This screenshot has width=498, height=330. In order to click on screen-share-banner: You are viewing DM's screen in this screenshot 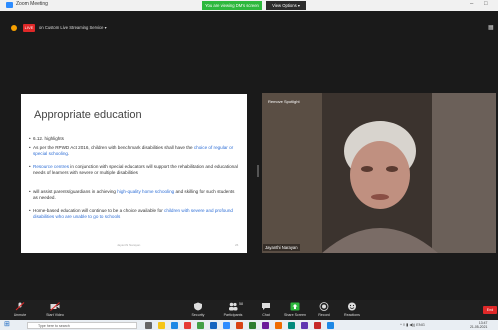, I will do `click(232, 5)`.